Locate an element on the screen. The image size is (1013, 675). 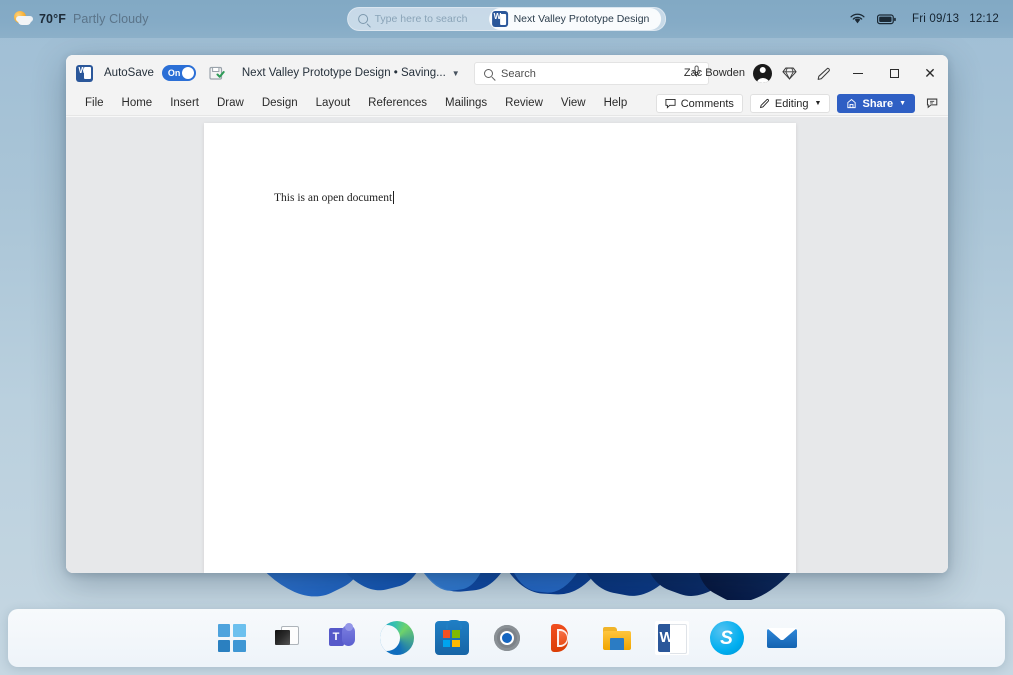
share-button: Share ▼ is located at coordinates (876, 103).